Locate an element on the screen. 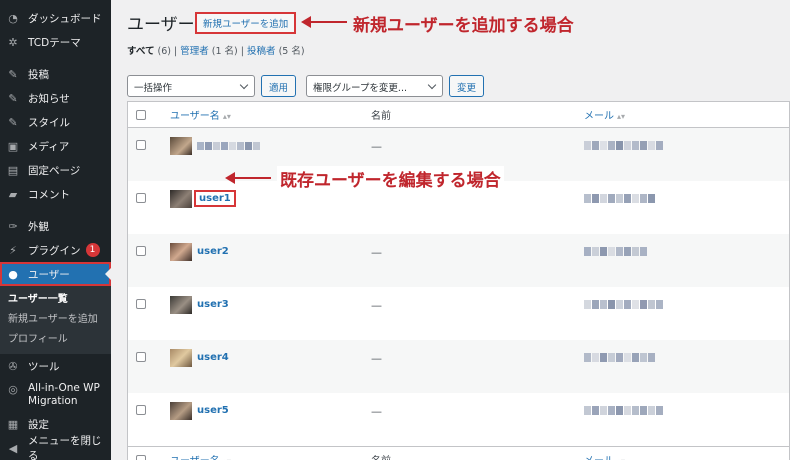 This screenshot has width=790, height=460. filter-admin-count: (1 名) is located at coordinates (224, 51).